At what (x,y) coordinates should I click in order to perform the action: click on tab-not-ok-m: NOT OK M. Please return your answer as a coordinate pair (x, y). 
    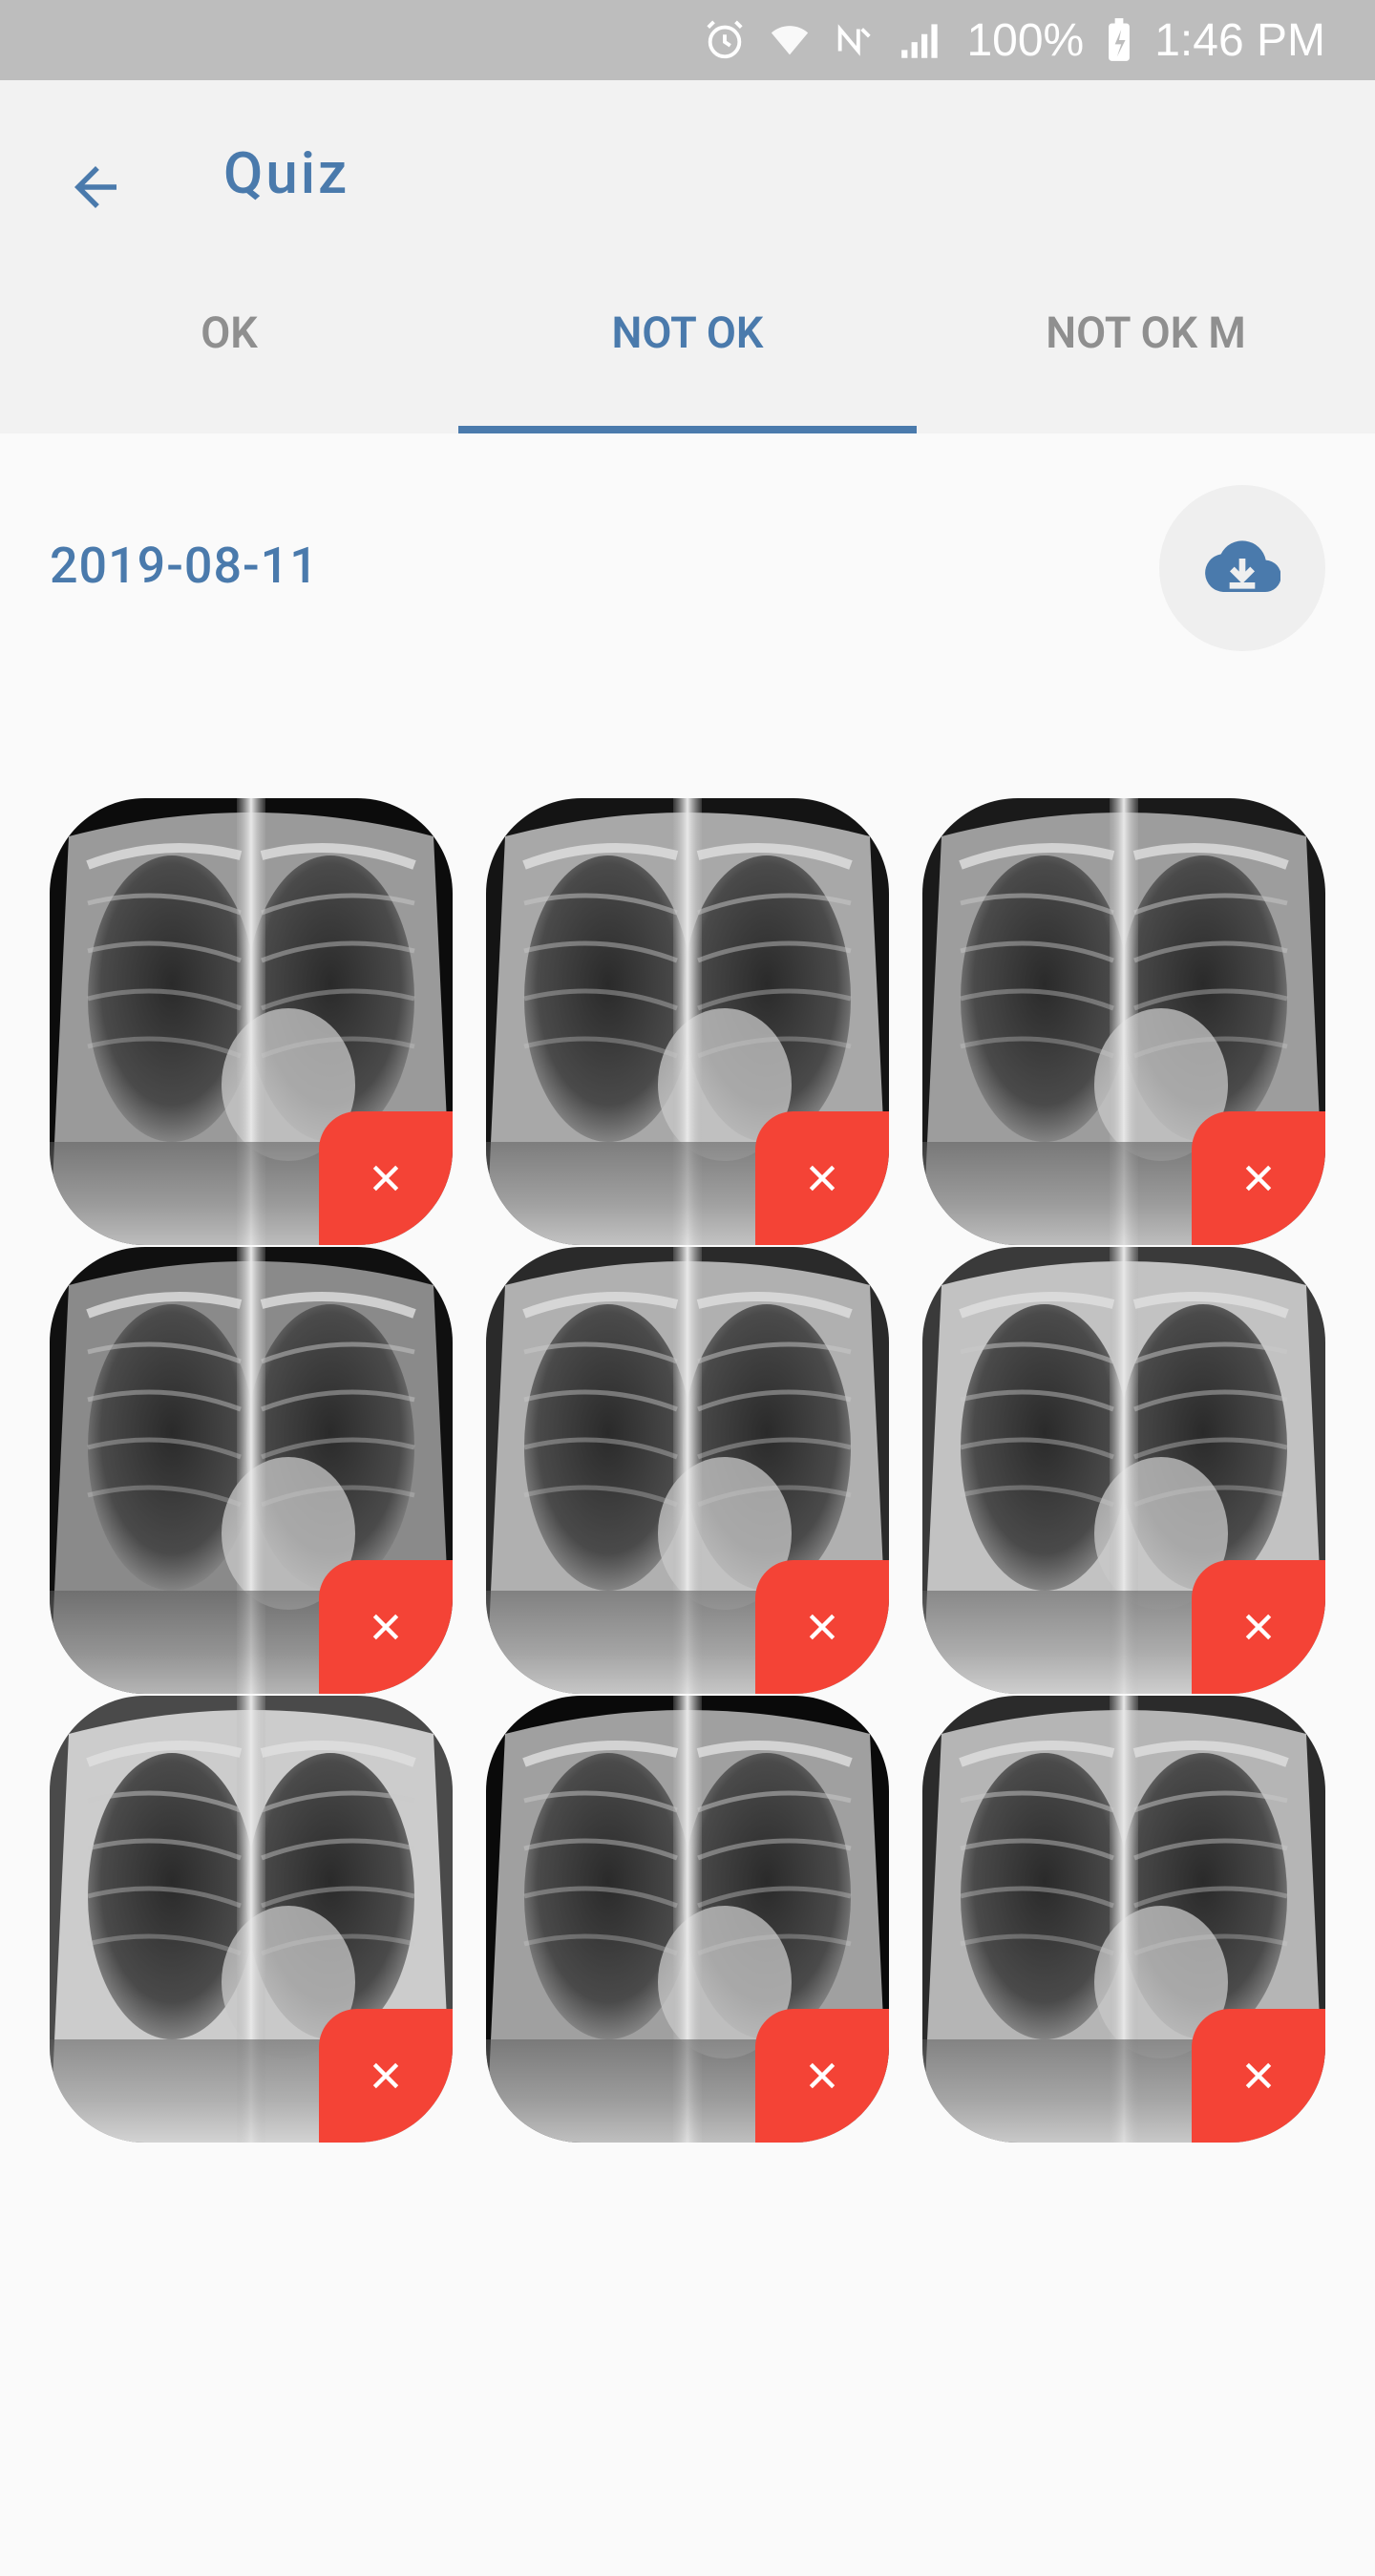
    Looking at the image, I should click on (1146, 333).